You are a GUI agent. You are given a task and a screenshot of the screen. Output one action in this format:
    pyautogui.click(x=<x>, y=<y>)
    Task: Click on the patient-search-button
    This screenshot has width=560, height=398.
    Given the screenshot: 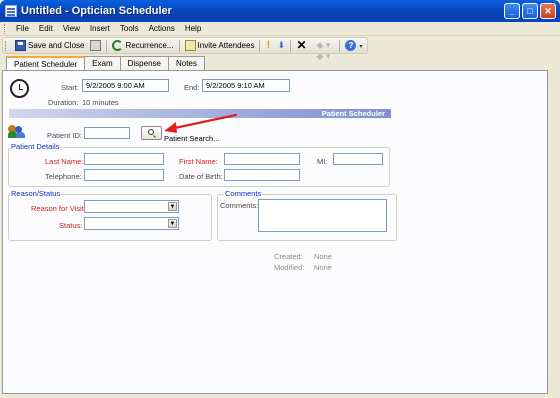 What is the action you would take?
    pyautogui.click(x=151, y=133)
    